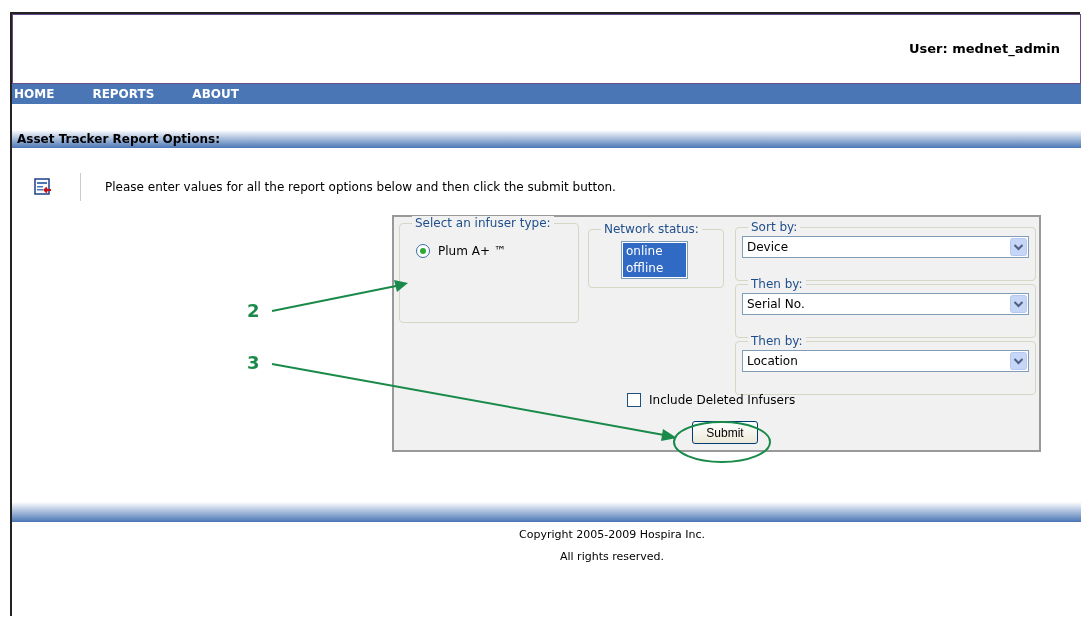  I want to click on nav-link: ABOUT, so click(215, 94).